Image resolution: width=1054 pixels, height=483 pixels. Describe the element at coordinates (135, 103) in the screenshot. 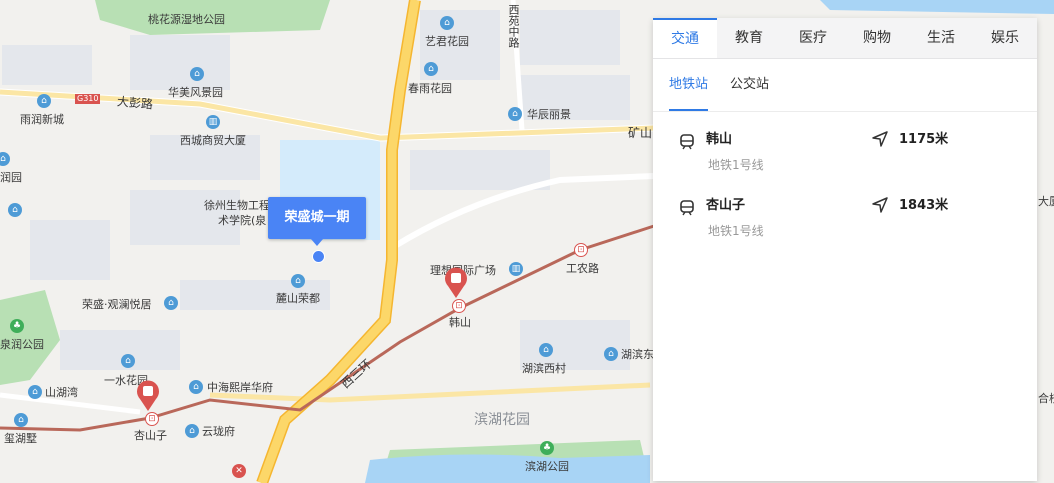

I see `road-label: 大彭路` at that location.